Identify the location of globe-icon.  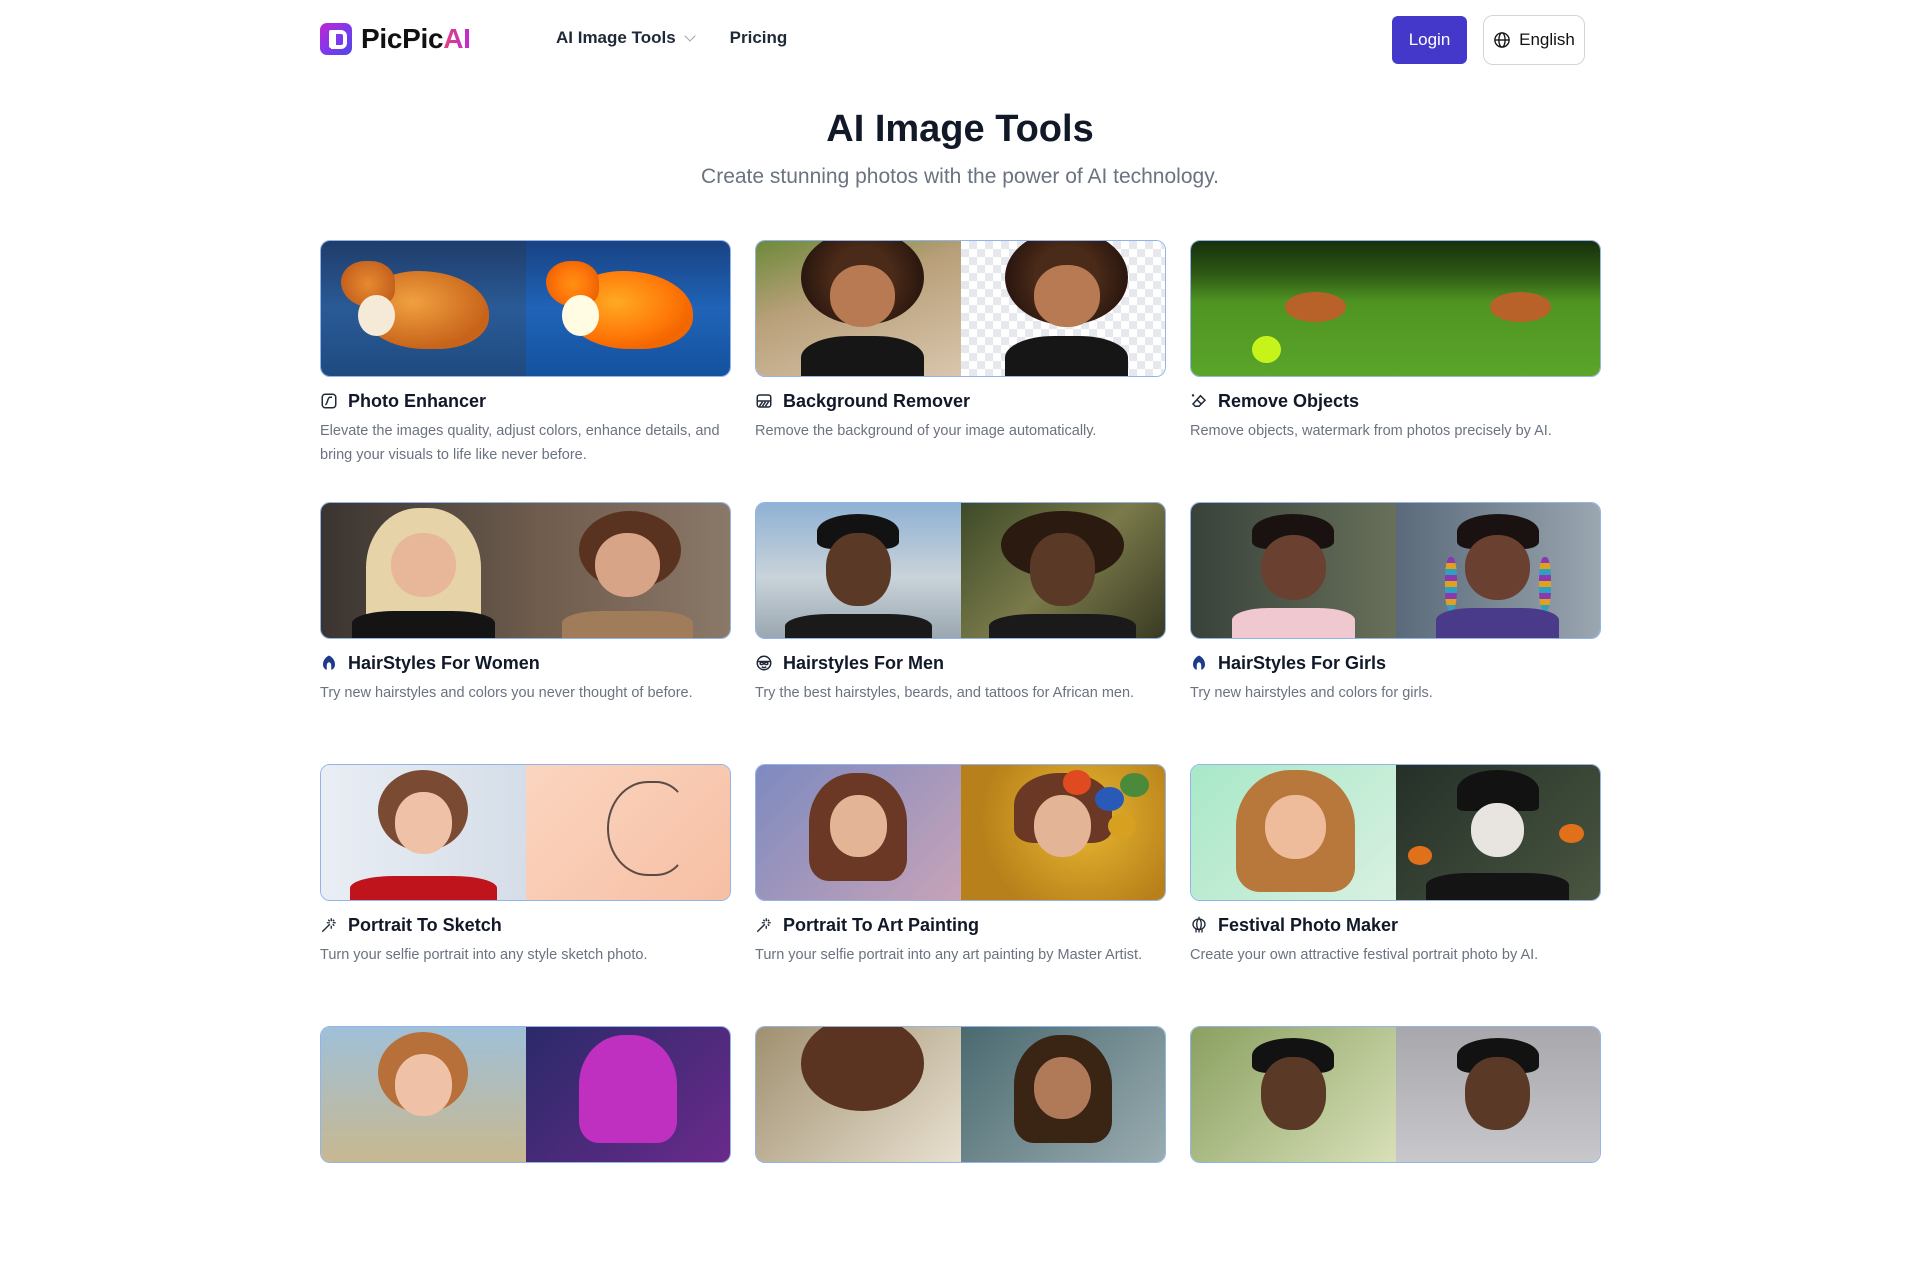
(1502, 40).